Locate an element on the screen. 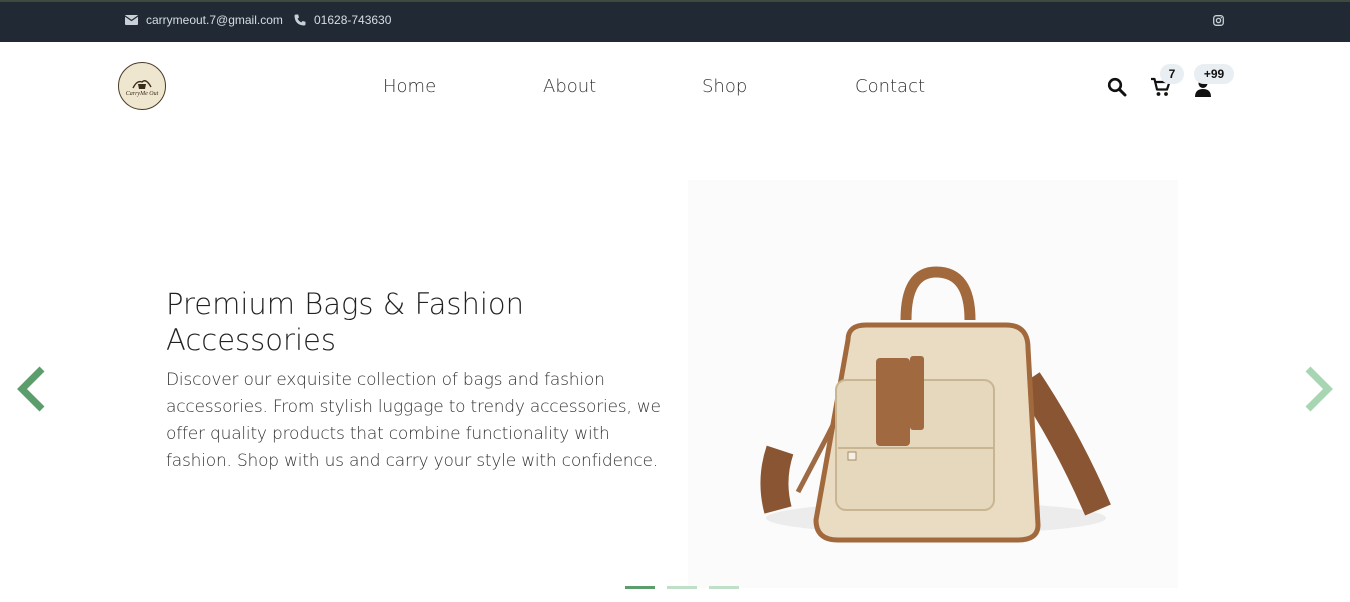 The height and width of the screenshot is (602, 1350). search-button is located at coordinates (1117, 89).